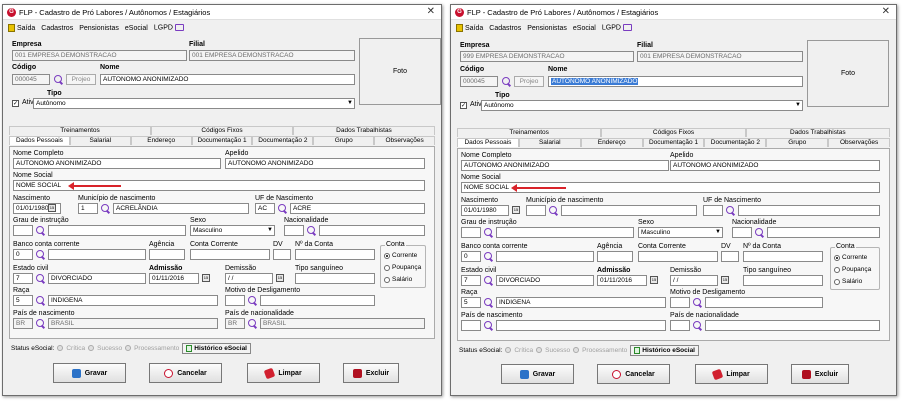  I want to click on tipo-sang-field, so click(783, 280).